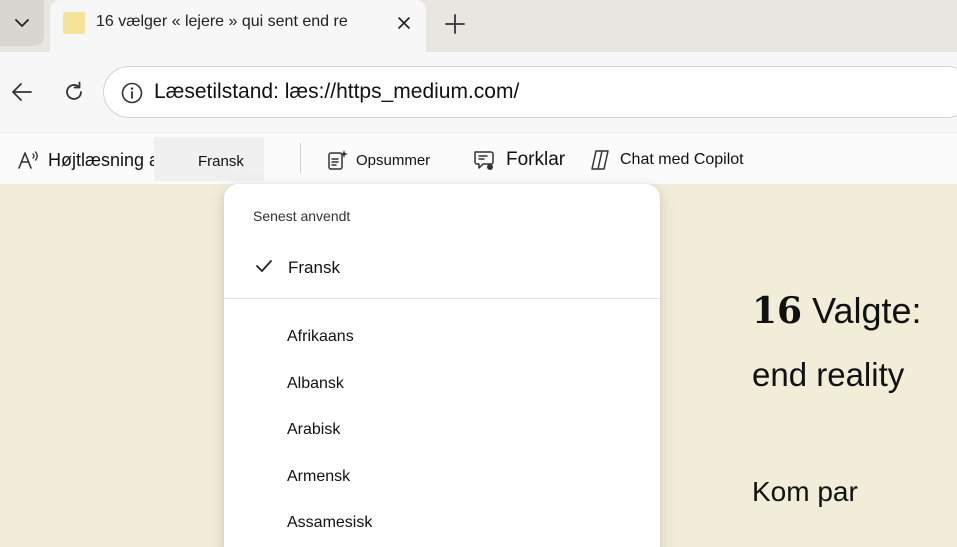  What do you see at coordinates (319, 476) in the screenshot?
I see `language-label: Armensk` at bounding box center [319, 476].